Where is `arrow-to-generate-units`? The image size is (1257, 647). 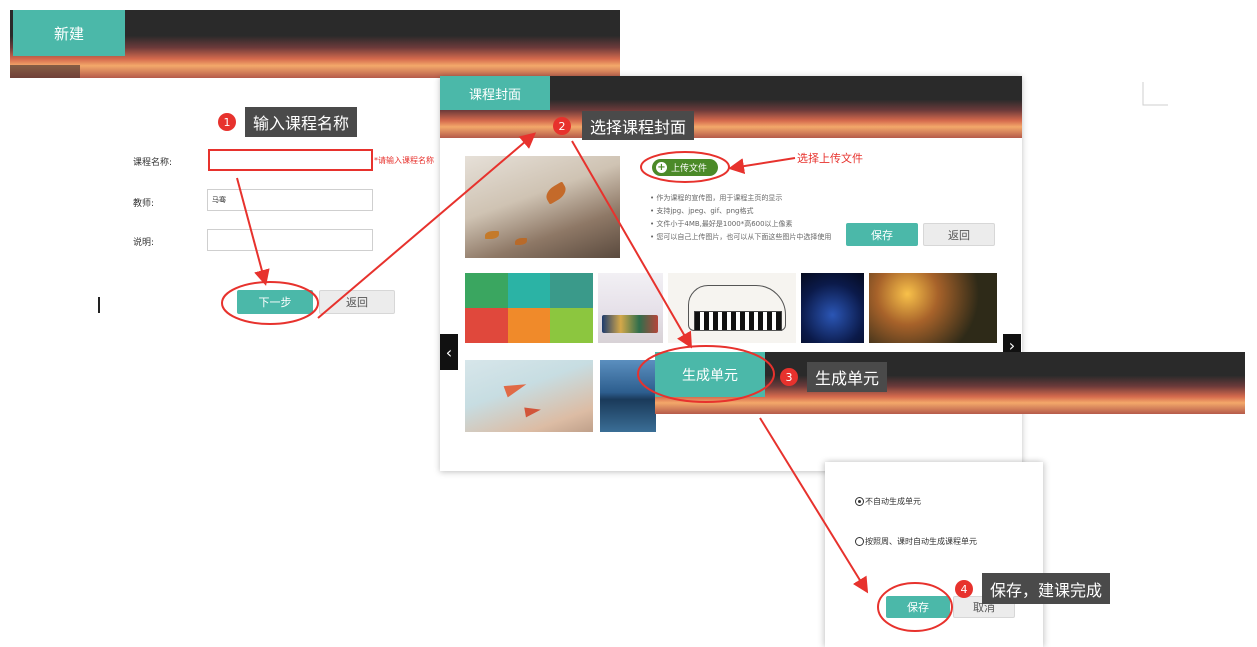
arrow-to-generate-units is located at coordinates (632, 244).